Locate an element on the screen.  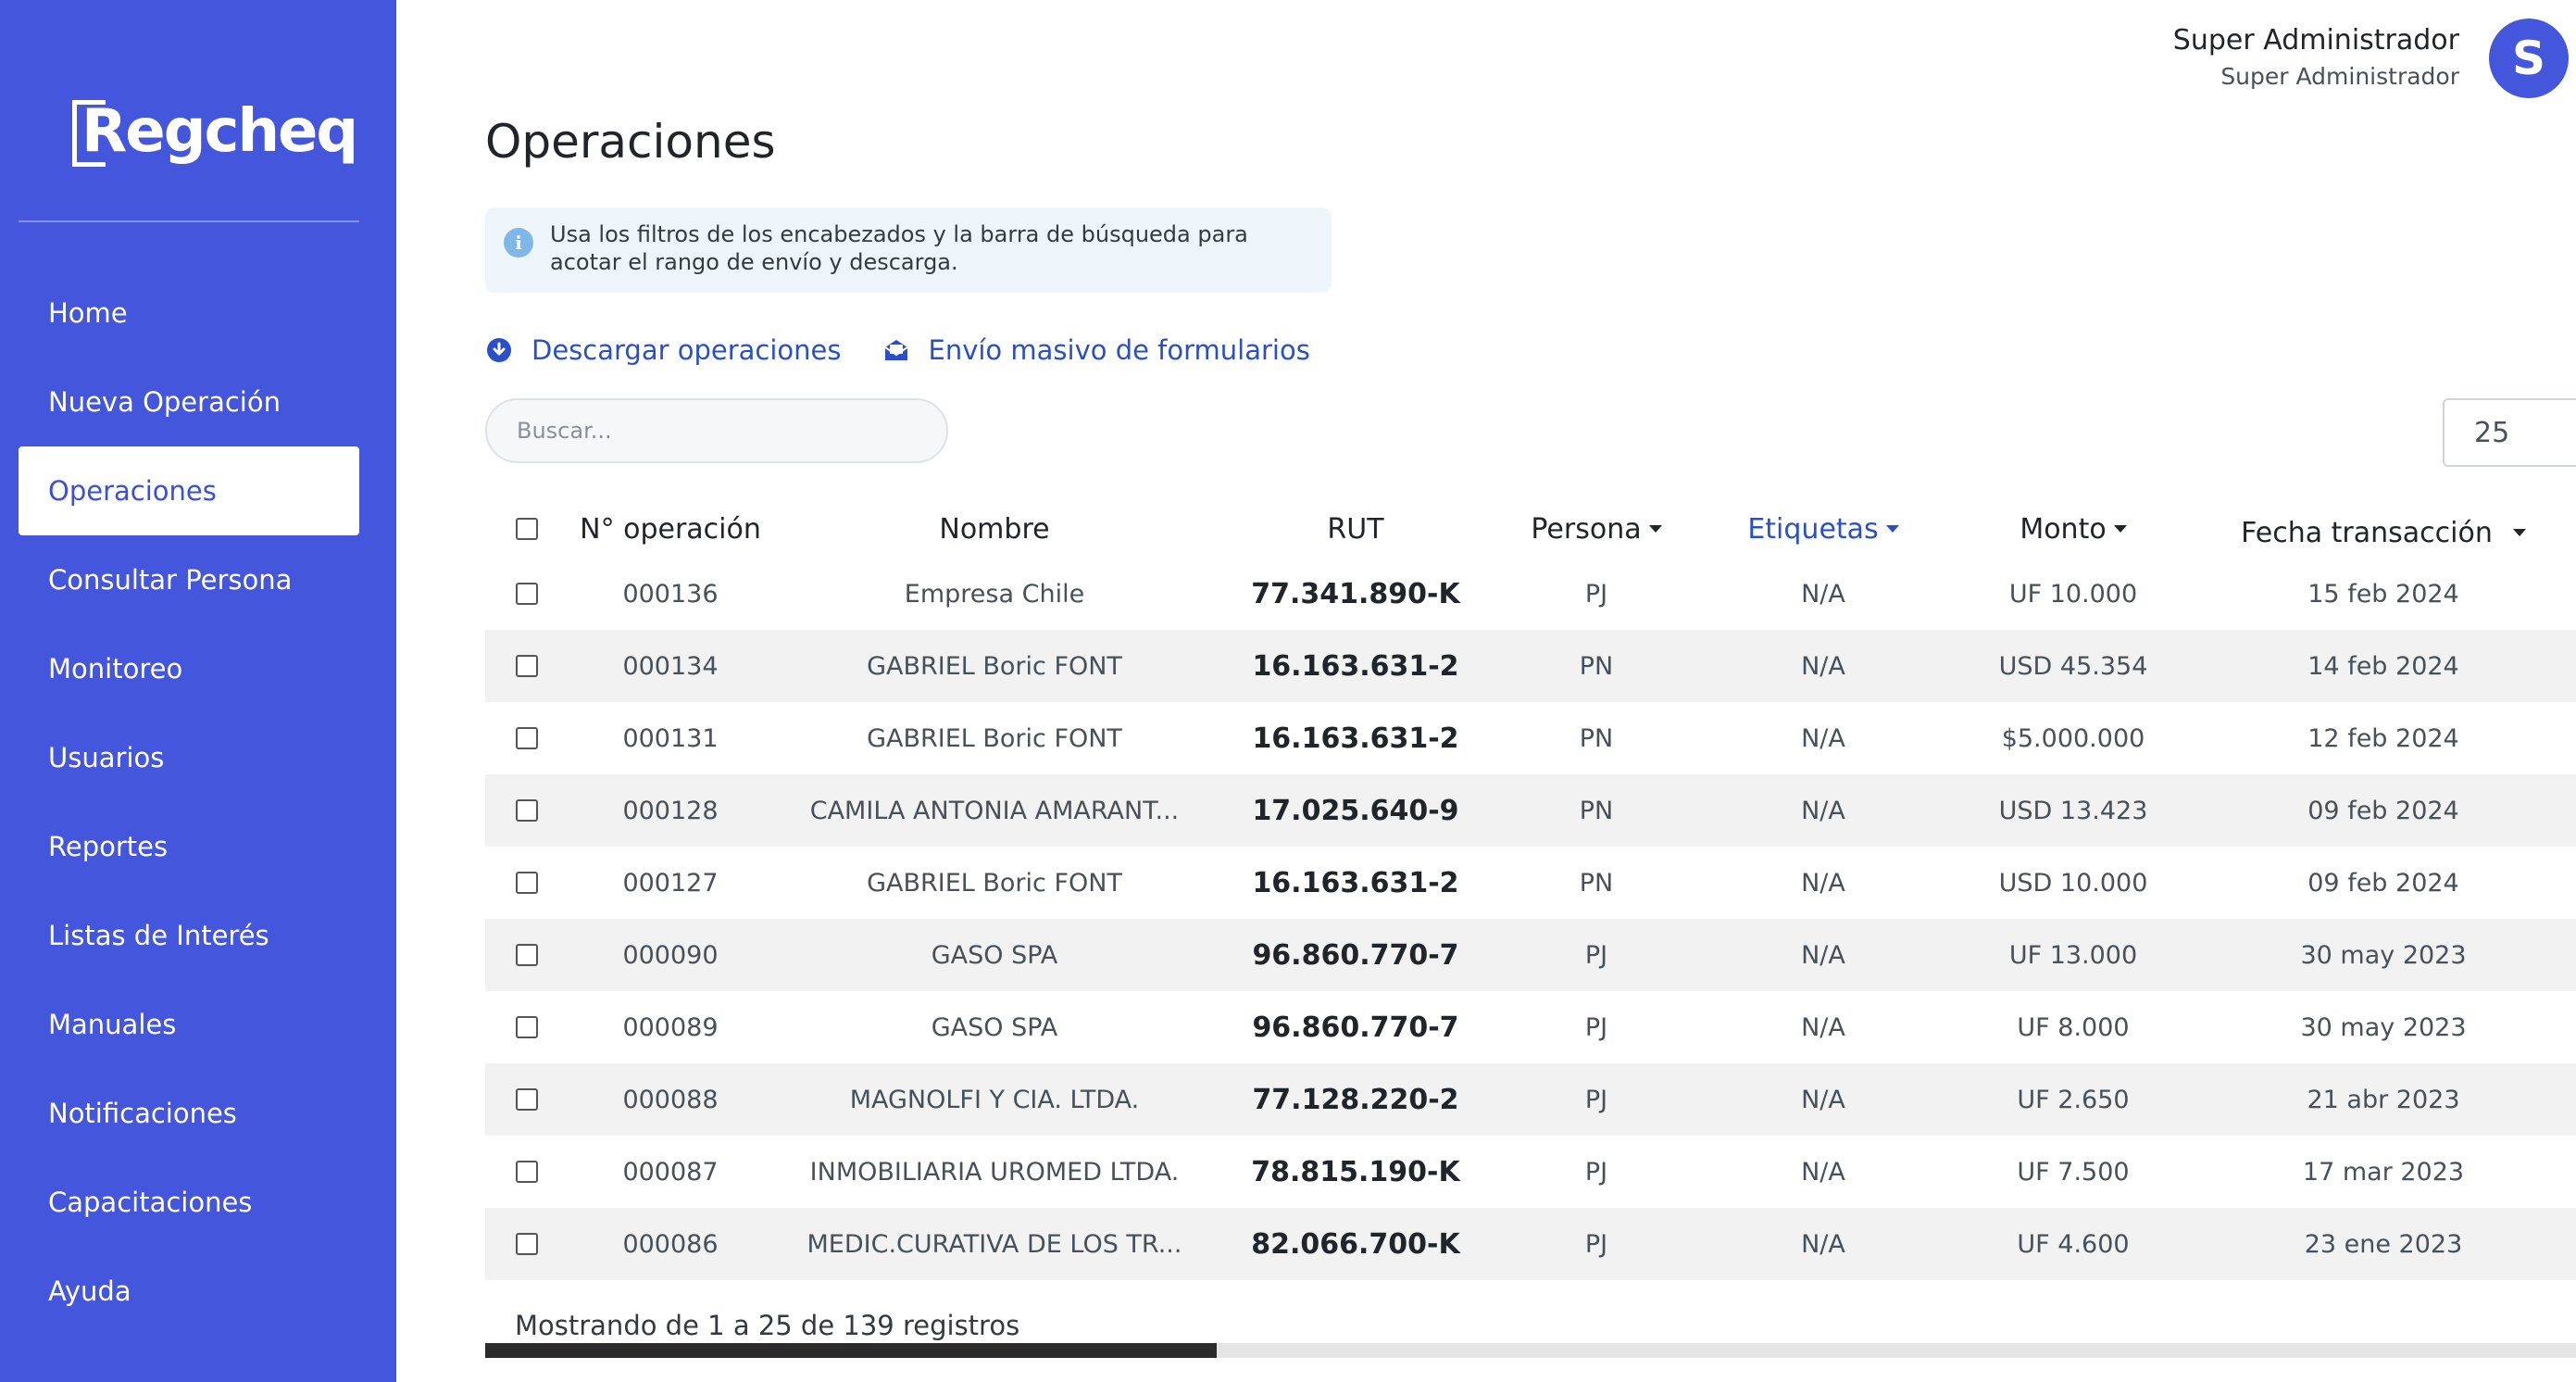
header-nombre: Nombre is located at coordinates (994, 529).